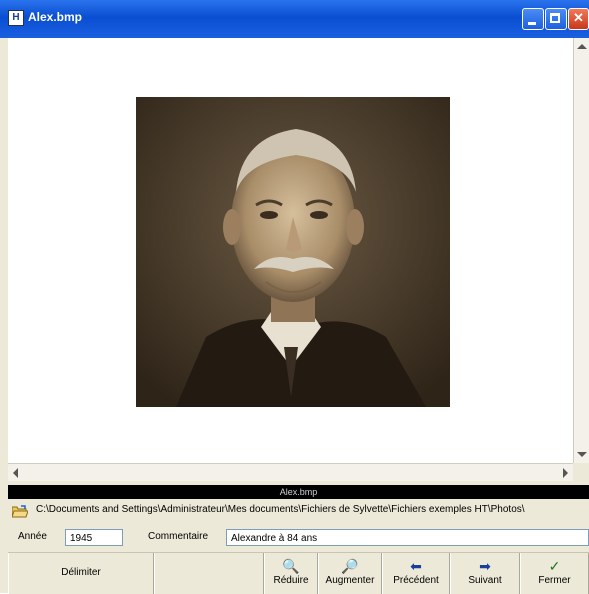 The image size is (589, 594). I want to click on augment-button: 🔎 Augmenter, so click(350, 573).